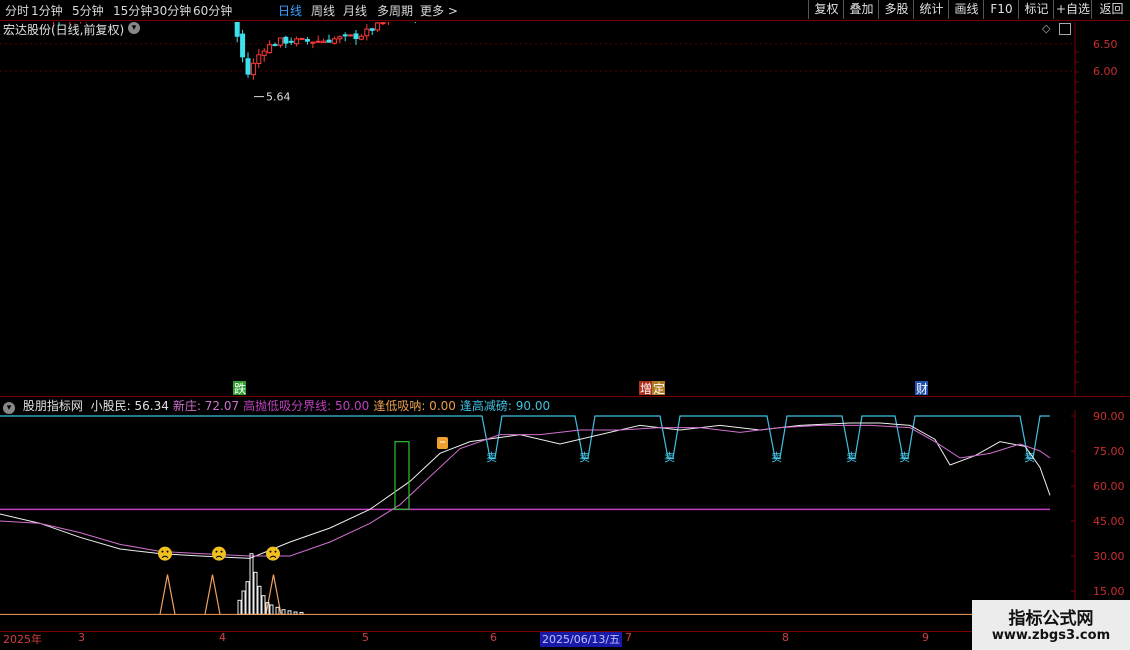 The width and height of the screenshot is (1130, 650). What do you see at coordinates (1110, 9) in the screenshot?
I see `toolbar-button-8: 返回` at bounding box center [1110, 9].